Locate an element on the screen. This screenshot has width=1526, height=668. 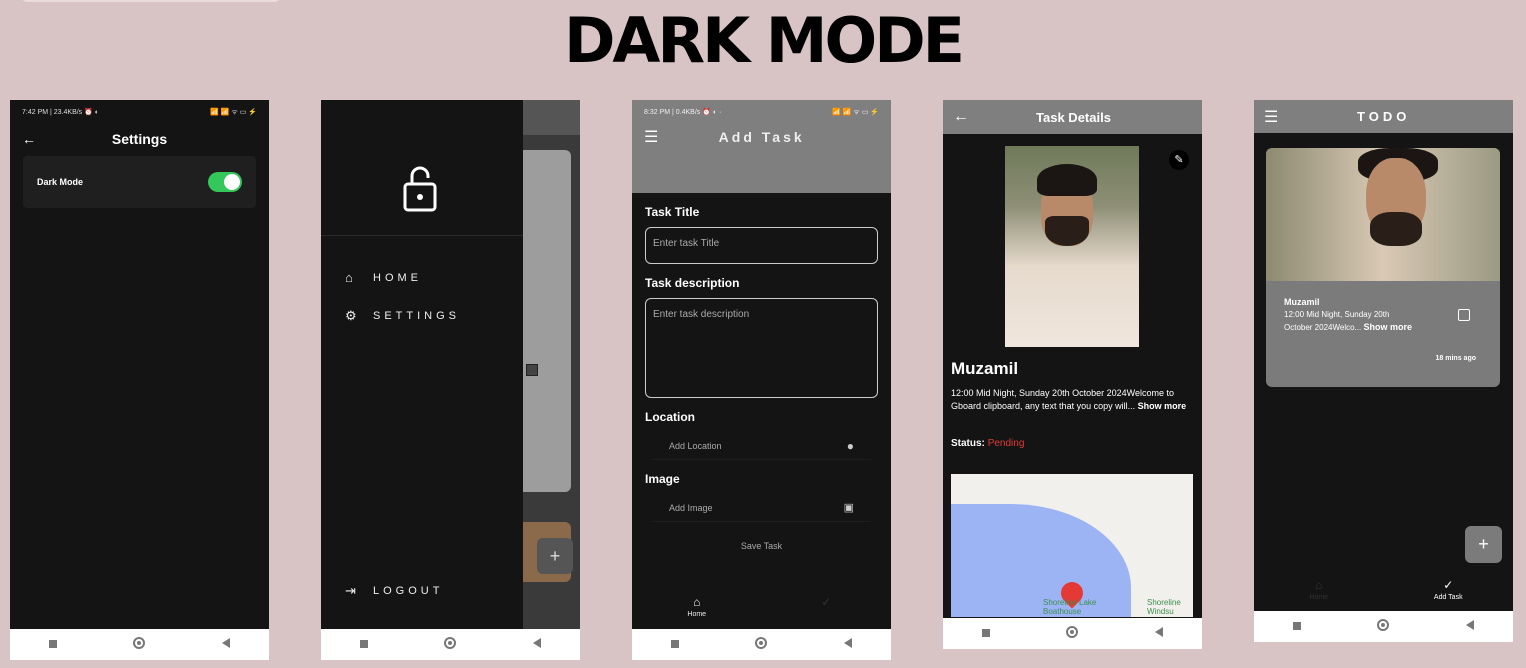
status-label: Status: is located at coordinates (968, 443).